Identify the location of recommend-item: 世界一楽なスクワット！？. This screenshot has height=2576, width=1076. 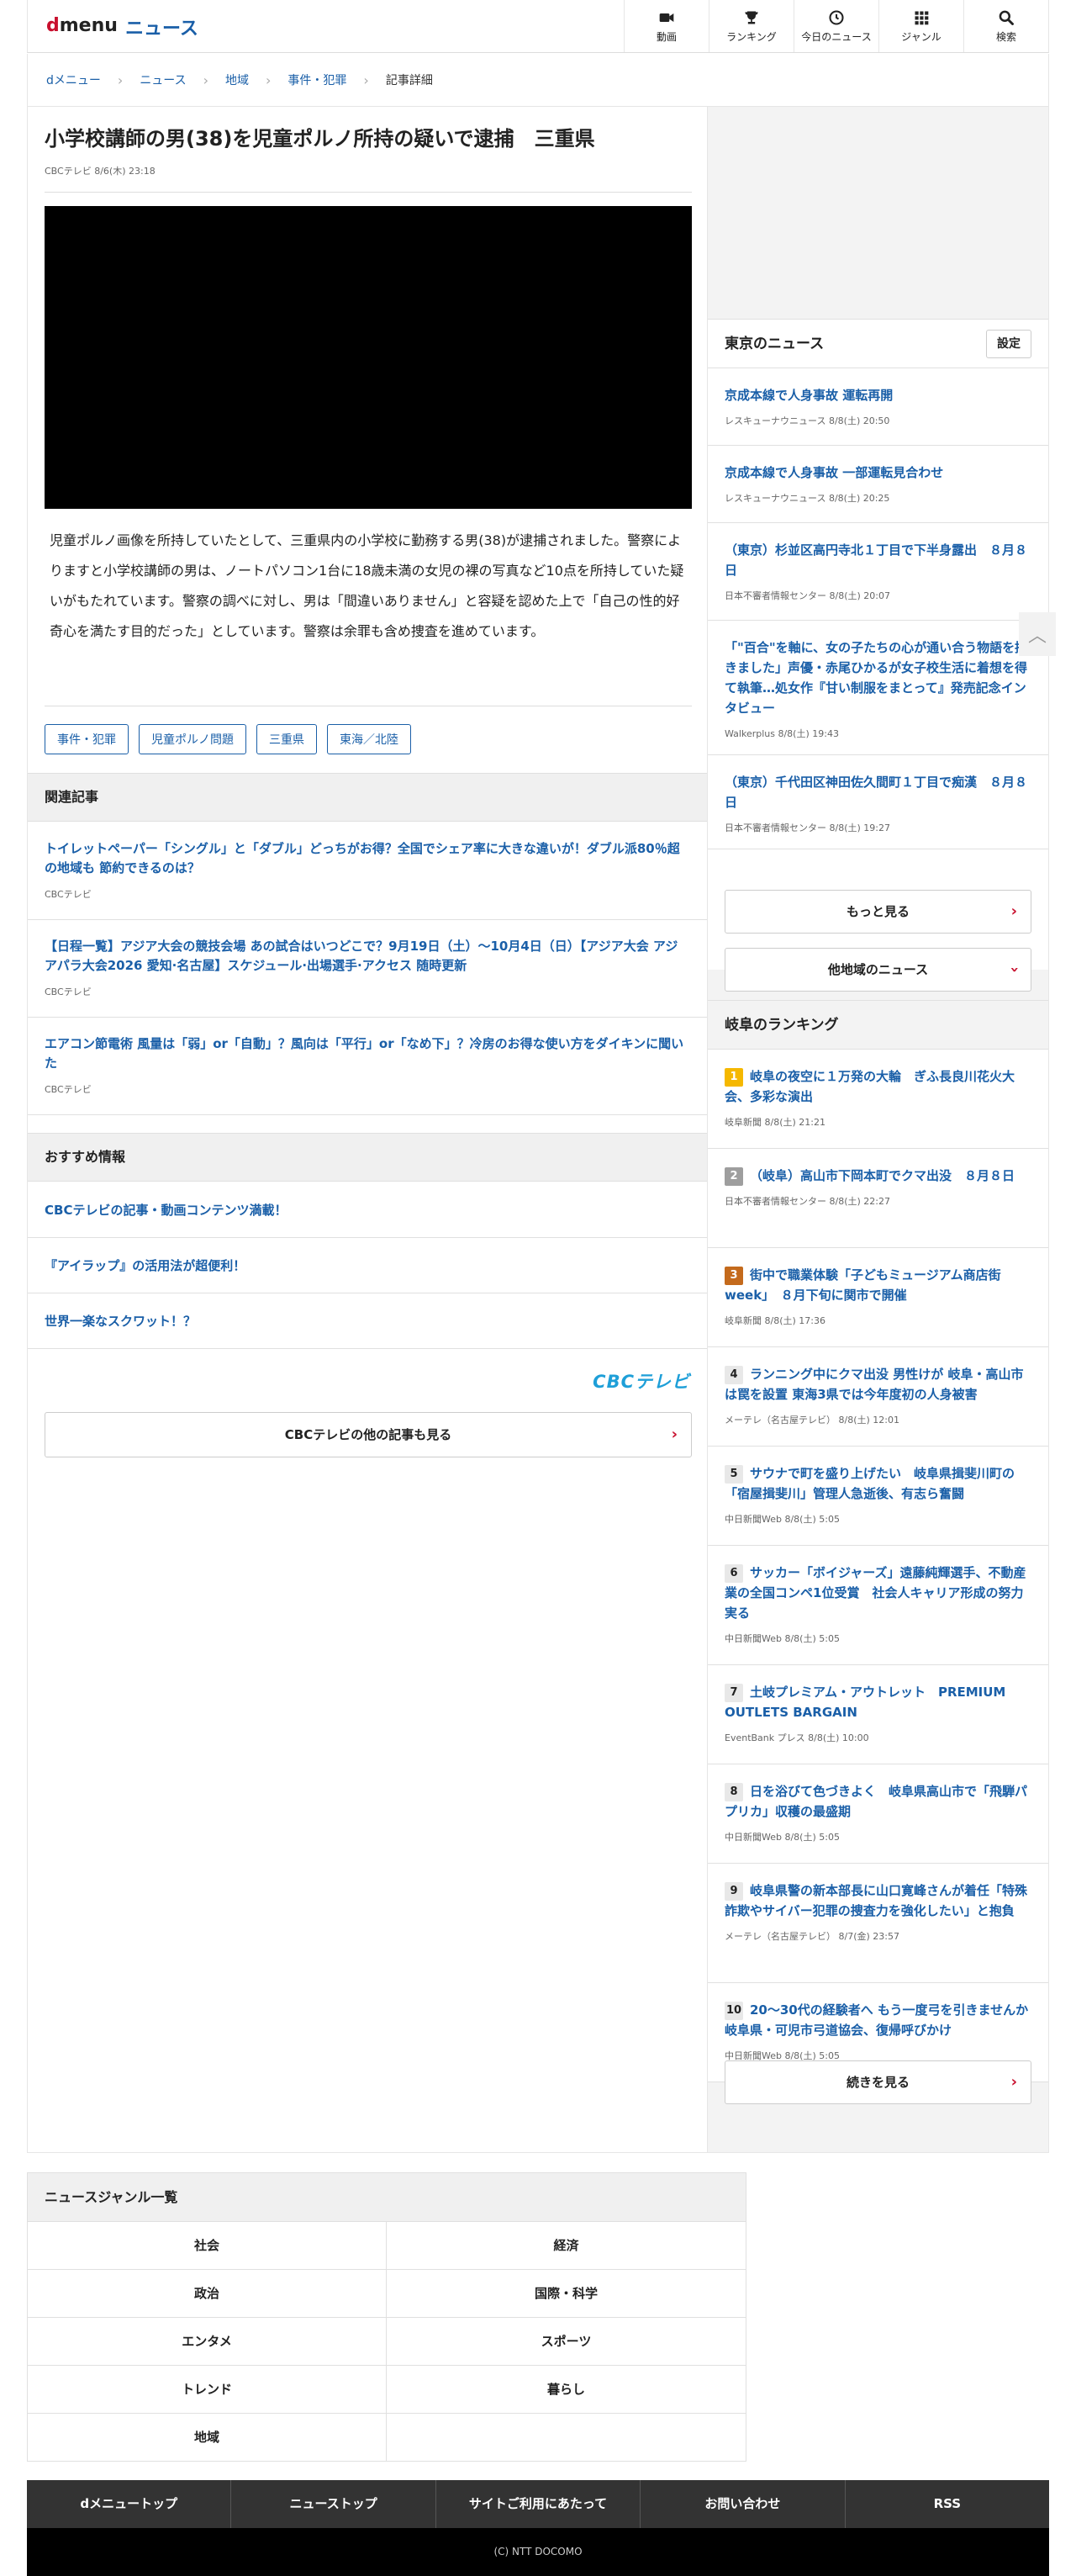
(367, 1321).